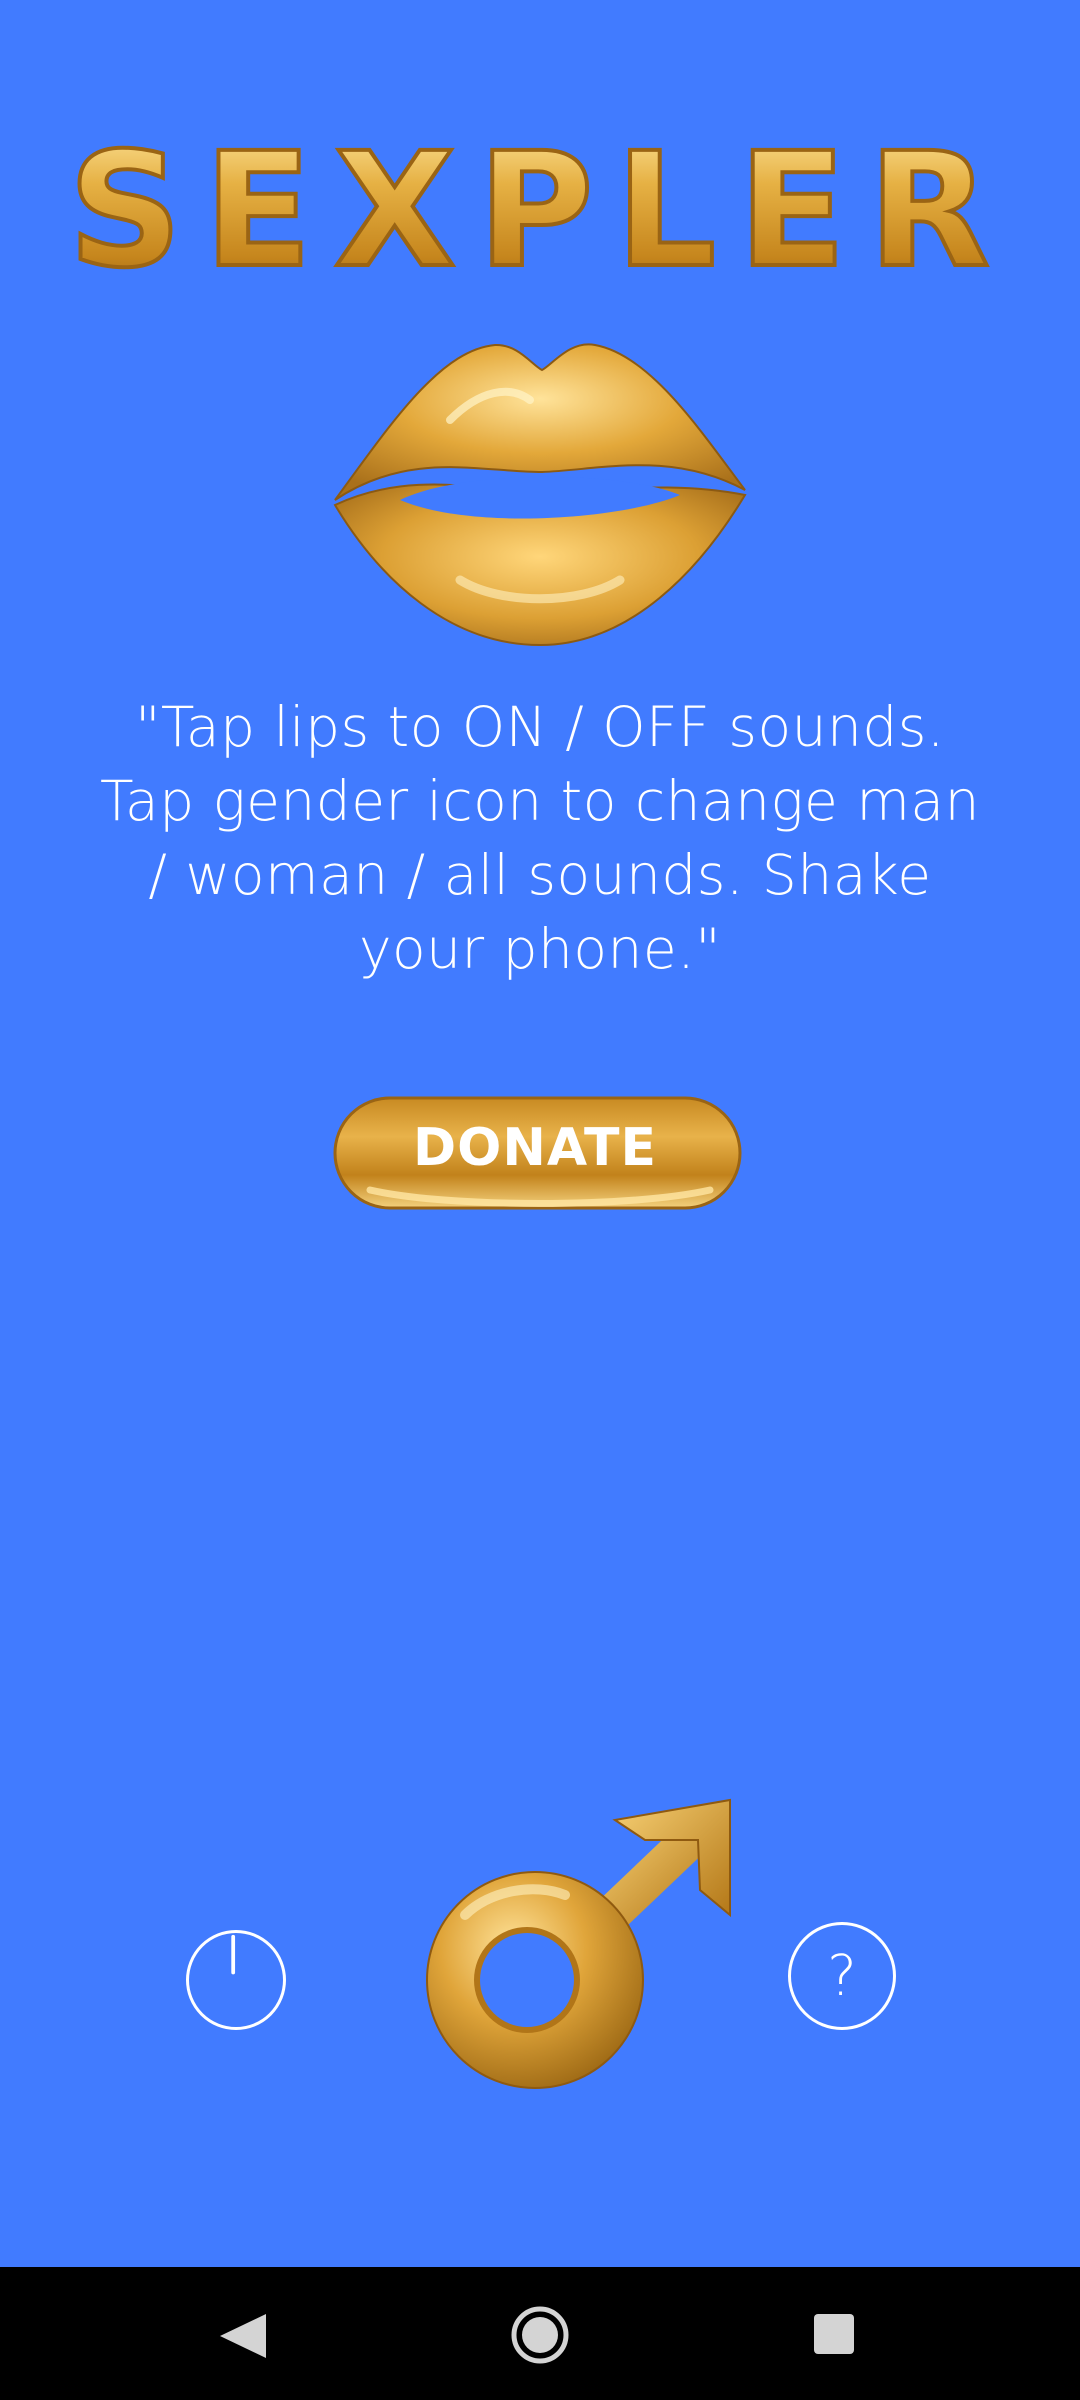  I want to click on power-button, so click(236, 1980).